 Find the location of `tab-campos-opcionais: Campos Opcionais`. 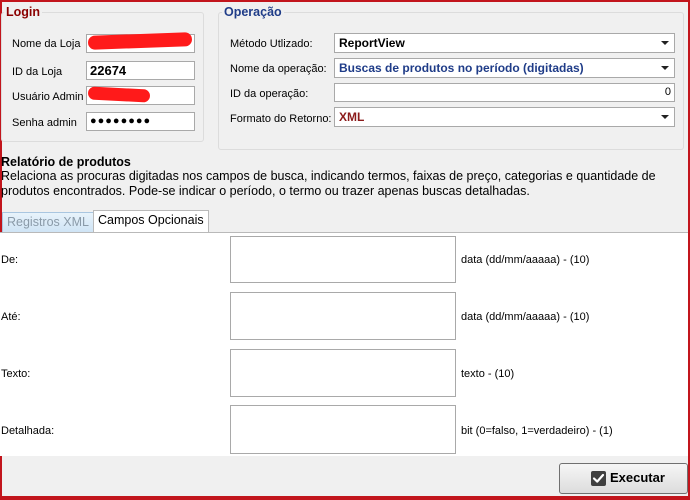

tab-campos-opcionais: Campos Opcionais is located at coordinates (151, 221).